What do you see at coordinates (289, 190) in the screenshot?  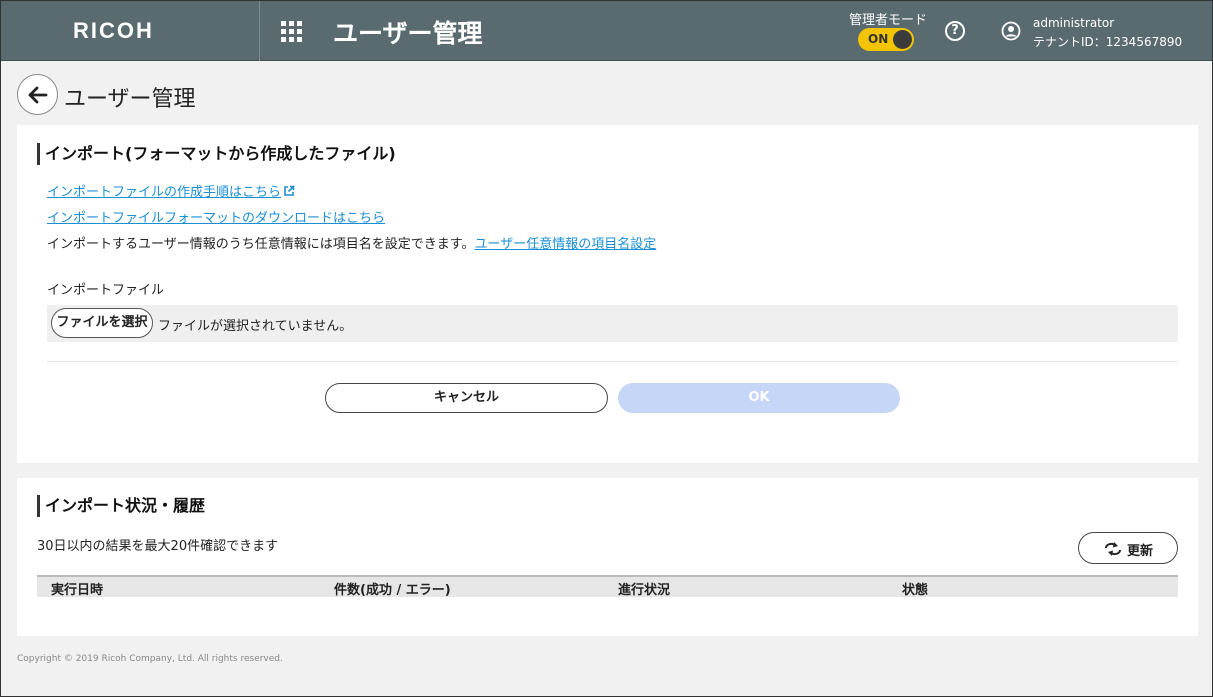 I see `external-link-icon` at bounding box center [289, 190].